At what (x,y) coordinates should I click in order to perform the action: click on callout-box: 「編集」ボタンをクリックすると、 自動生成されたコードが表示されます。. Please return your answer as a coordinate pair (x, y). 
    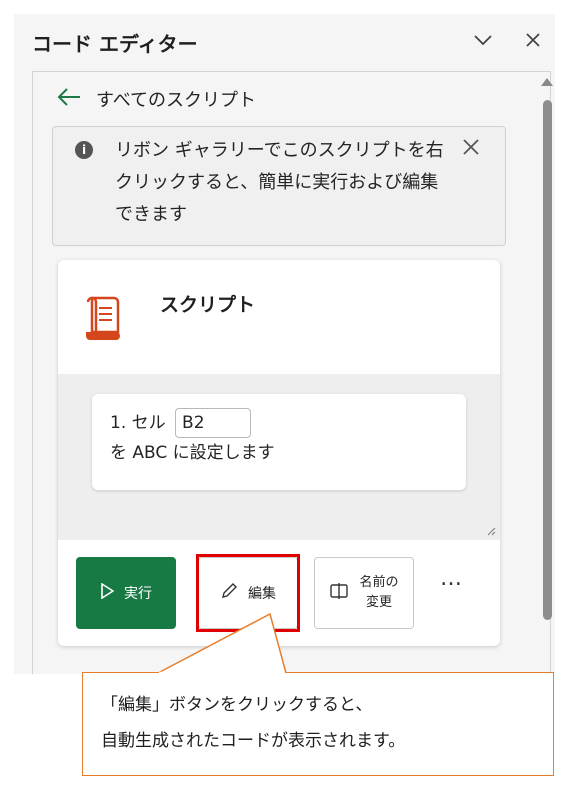
    Looking at the image, I should click on (318, 724).